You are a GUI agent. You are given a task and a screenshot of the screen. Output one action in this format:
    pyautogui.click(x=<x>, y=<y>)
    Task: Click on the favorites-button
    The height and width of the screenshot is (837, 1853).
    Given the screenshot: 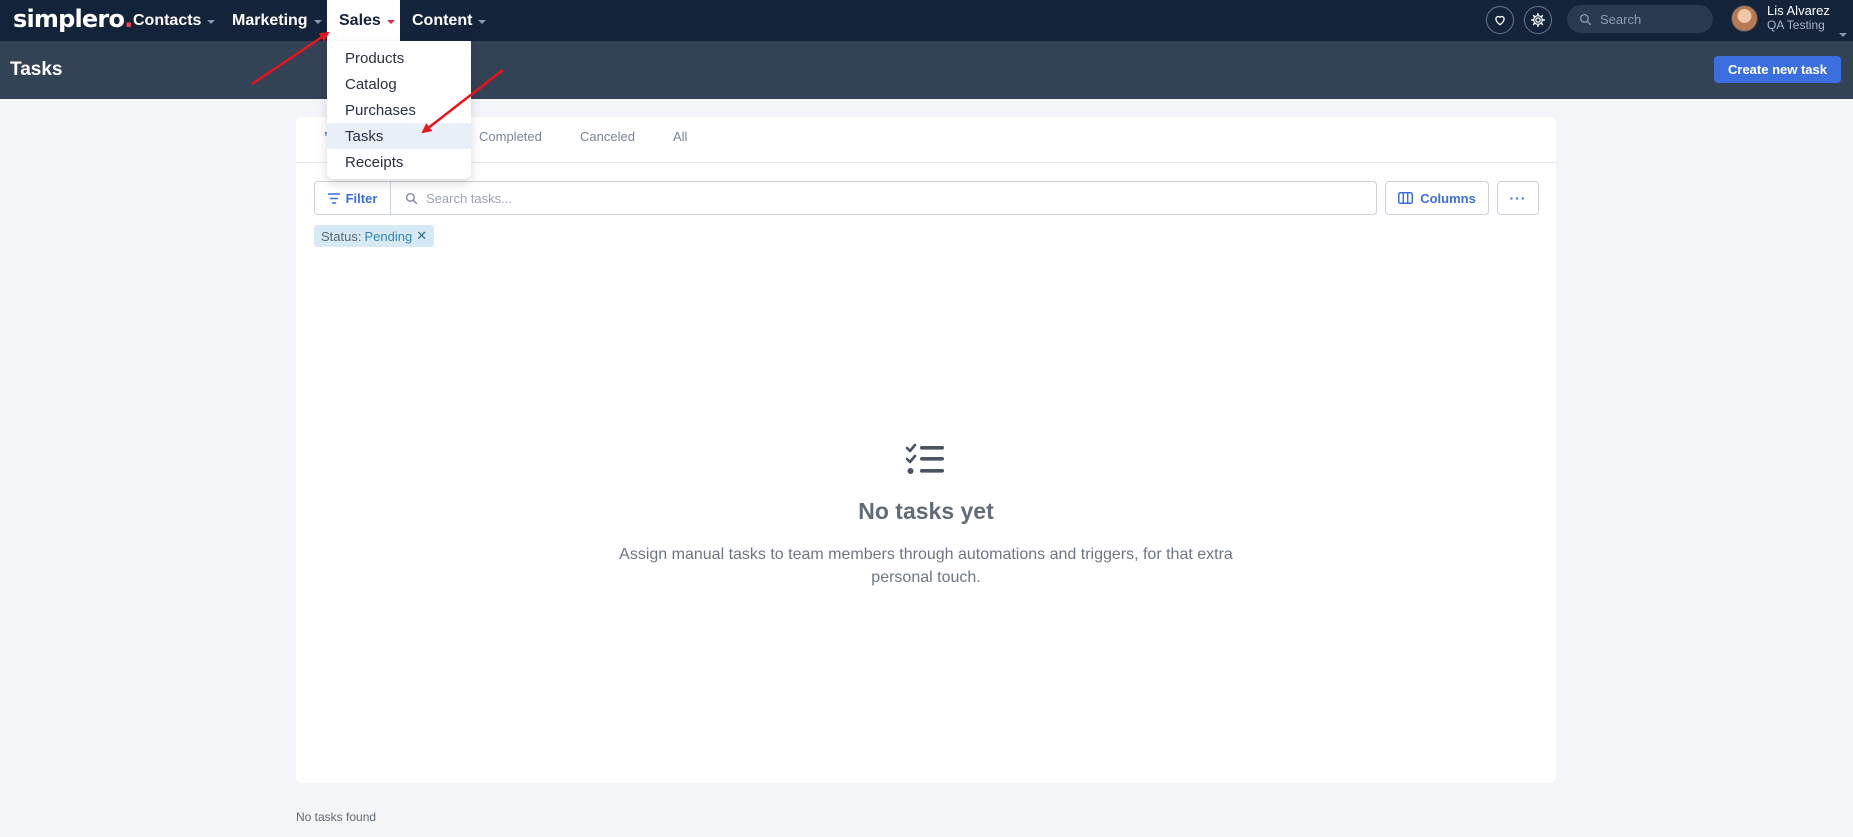 What is the action you would take?
    pyautogui.click(x=1500, y=20)
    